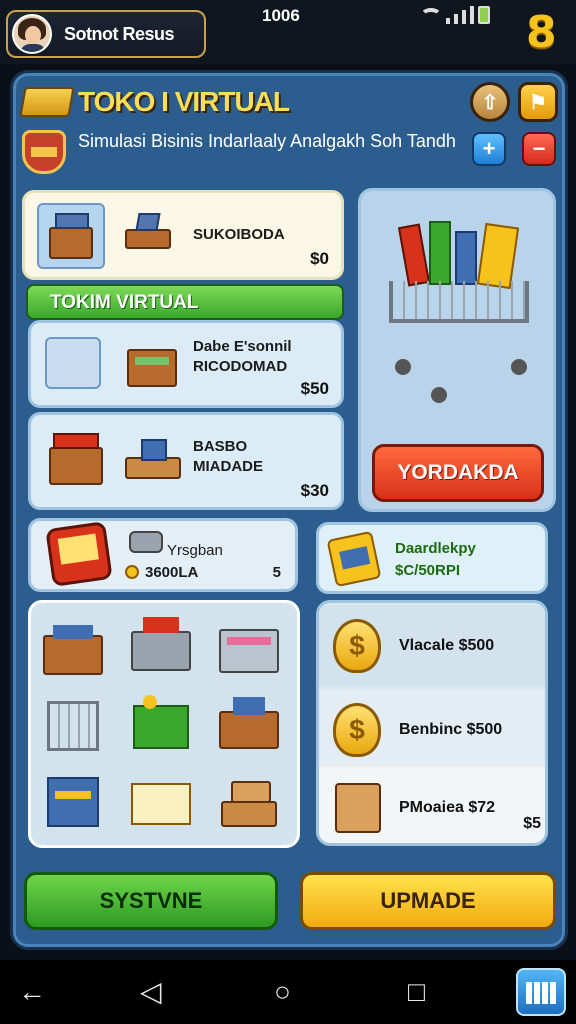 The width and height of the screenshot is (576, 1024). What do you see at coordinates (73, 725) in the screenshot?
I see `wire-basket-icon` at bounding box center [73, 725].